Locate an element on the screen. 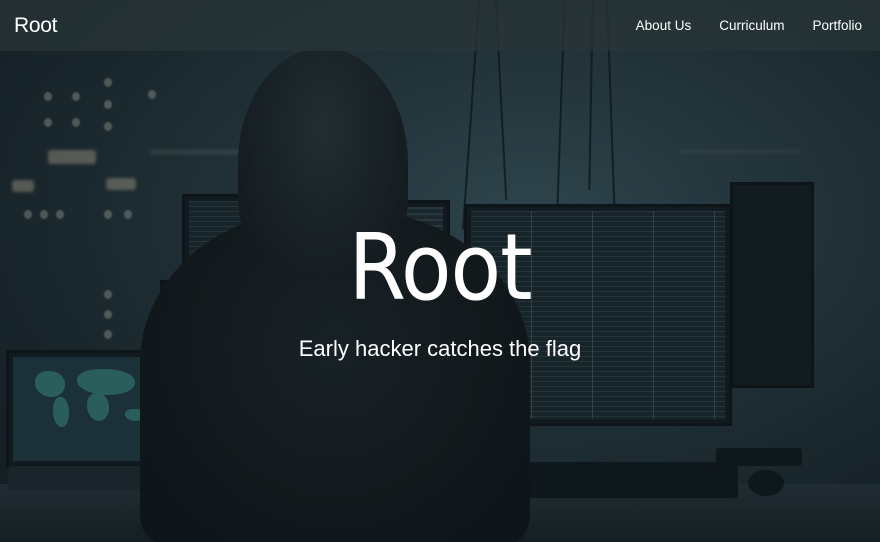 This screenshot has height=542, width=880. nav-link-portfolio: Portfolio is located at coordinates (837, 25).